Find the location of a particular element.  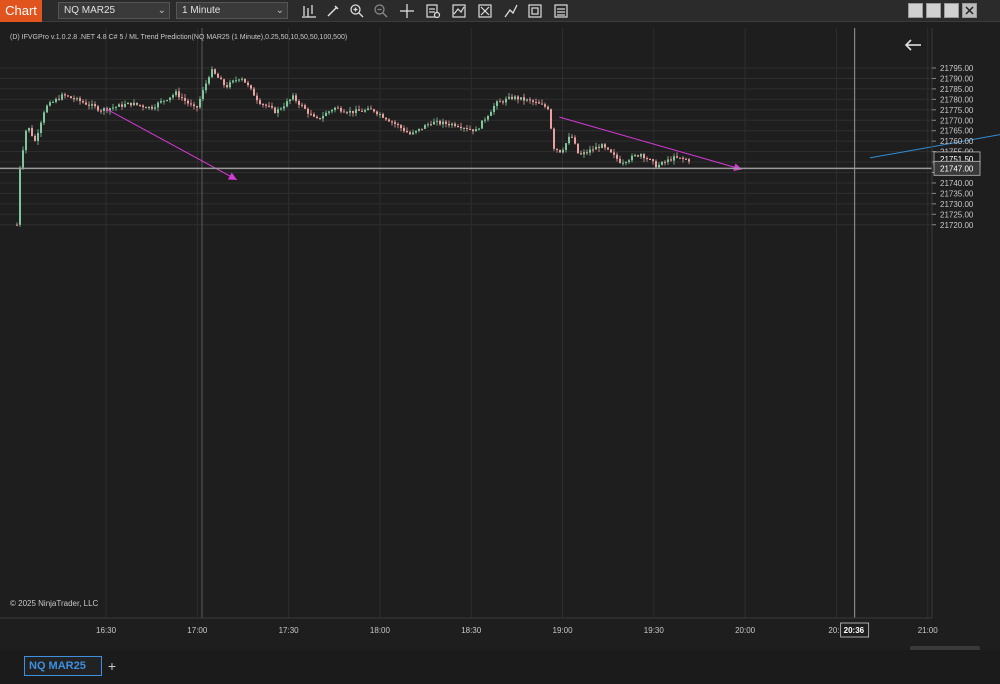

instrument-select-value: NQ MAR25 is located at coordinates (90, 10).